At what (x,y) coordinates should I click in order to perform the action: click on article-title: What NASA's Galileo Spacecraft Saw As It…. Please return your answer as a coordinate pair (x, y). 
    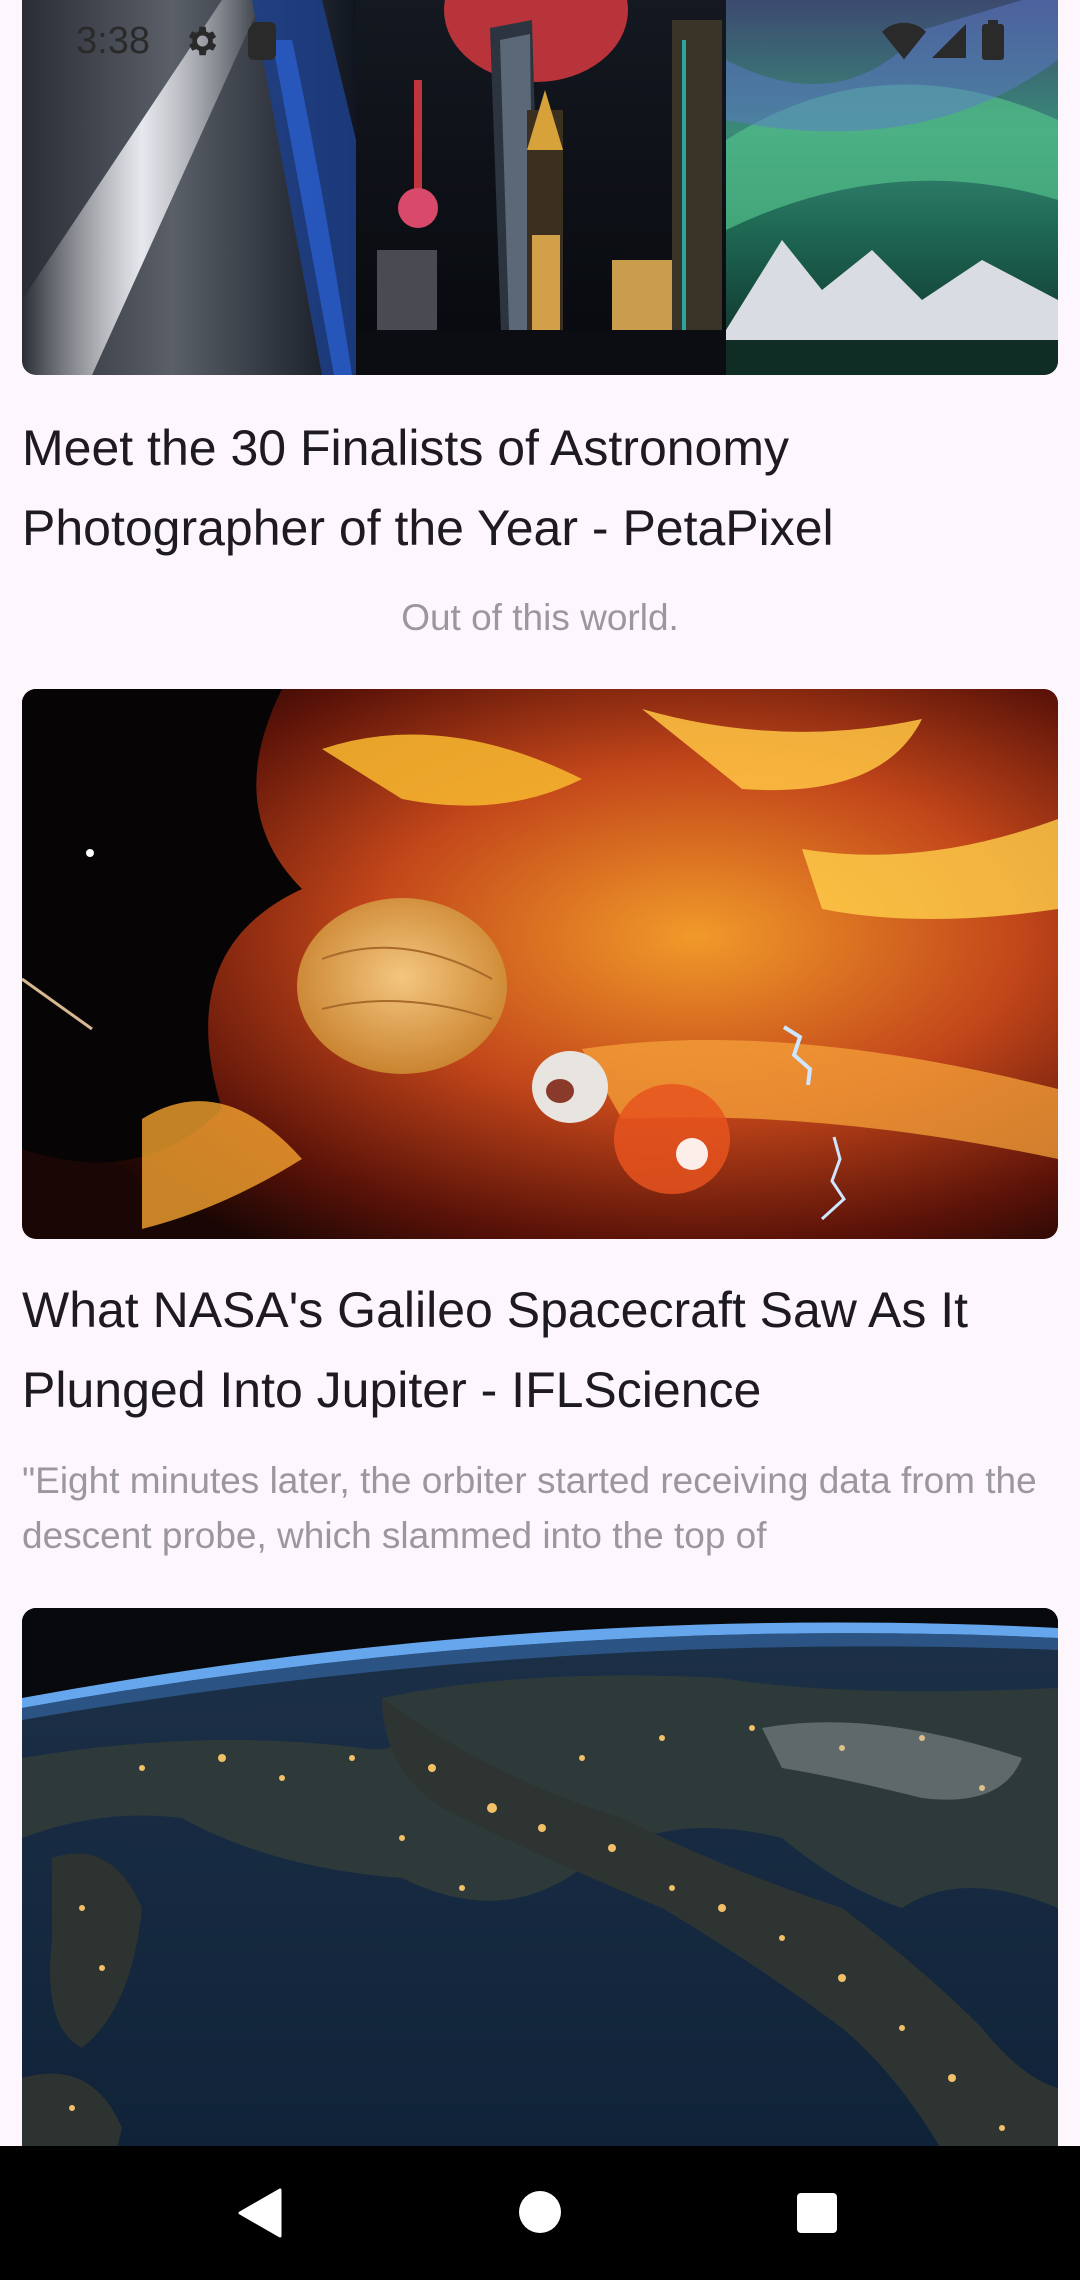
    Looking at the image, I should click on (540, 1350).